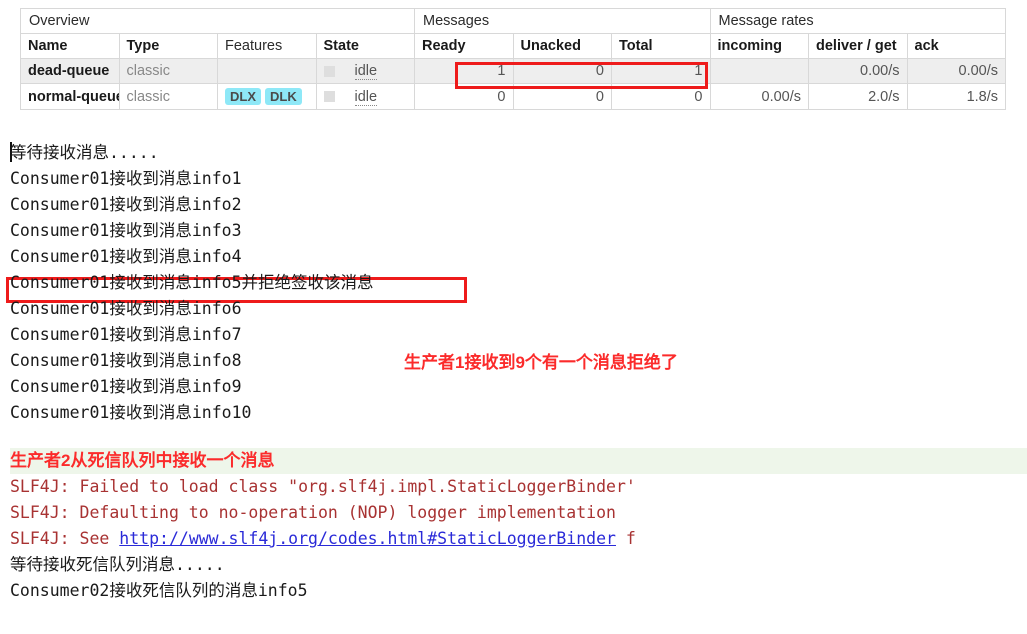 The image size is (1027, 634). Describe the element at coordinates (956, 96) in the screenshot. I see `queue-ack: 1.8/s` at that location.